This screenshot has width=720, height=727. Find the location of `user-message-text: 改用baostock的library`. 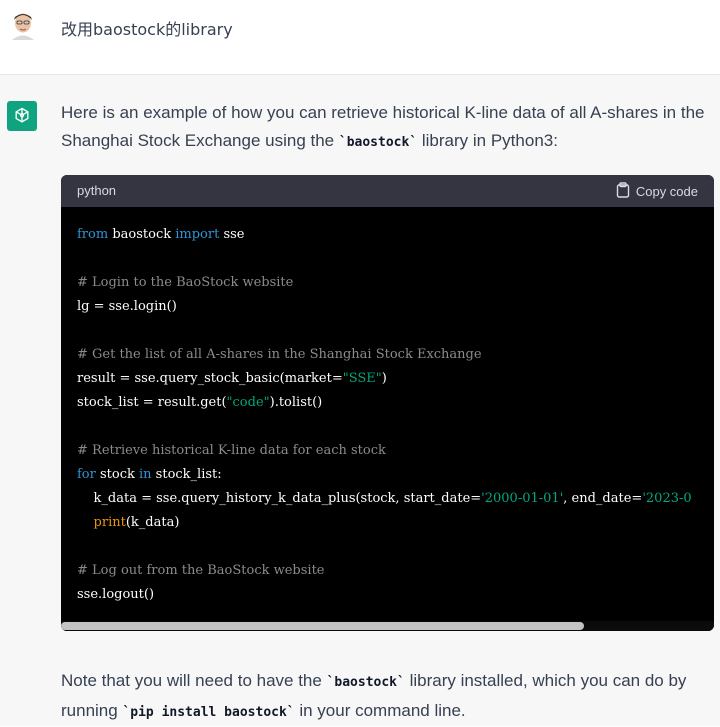

user-message-text: 改用baostock的library is located at coordinates (147, 29).